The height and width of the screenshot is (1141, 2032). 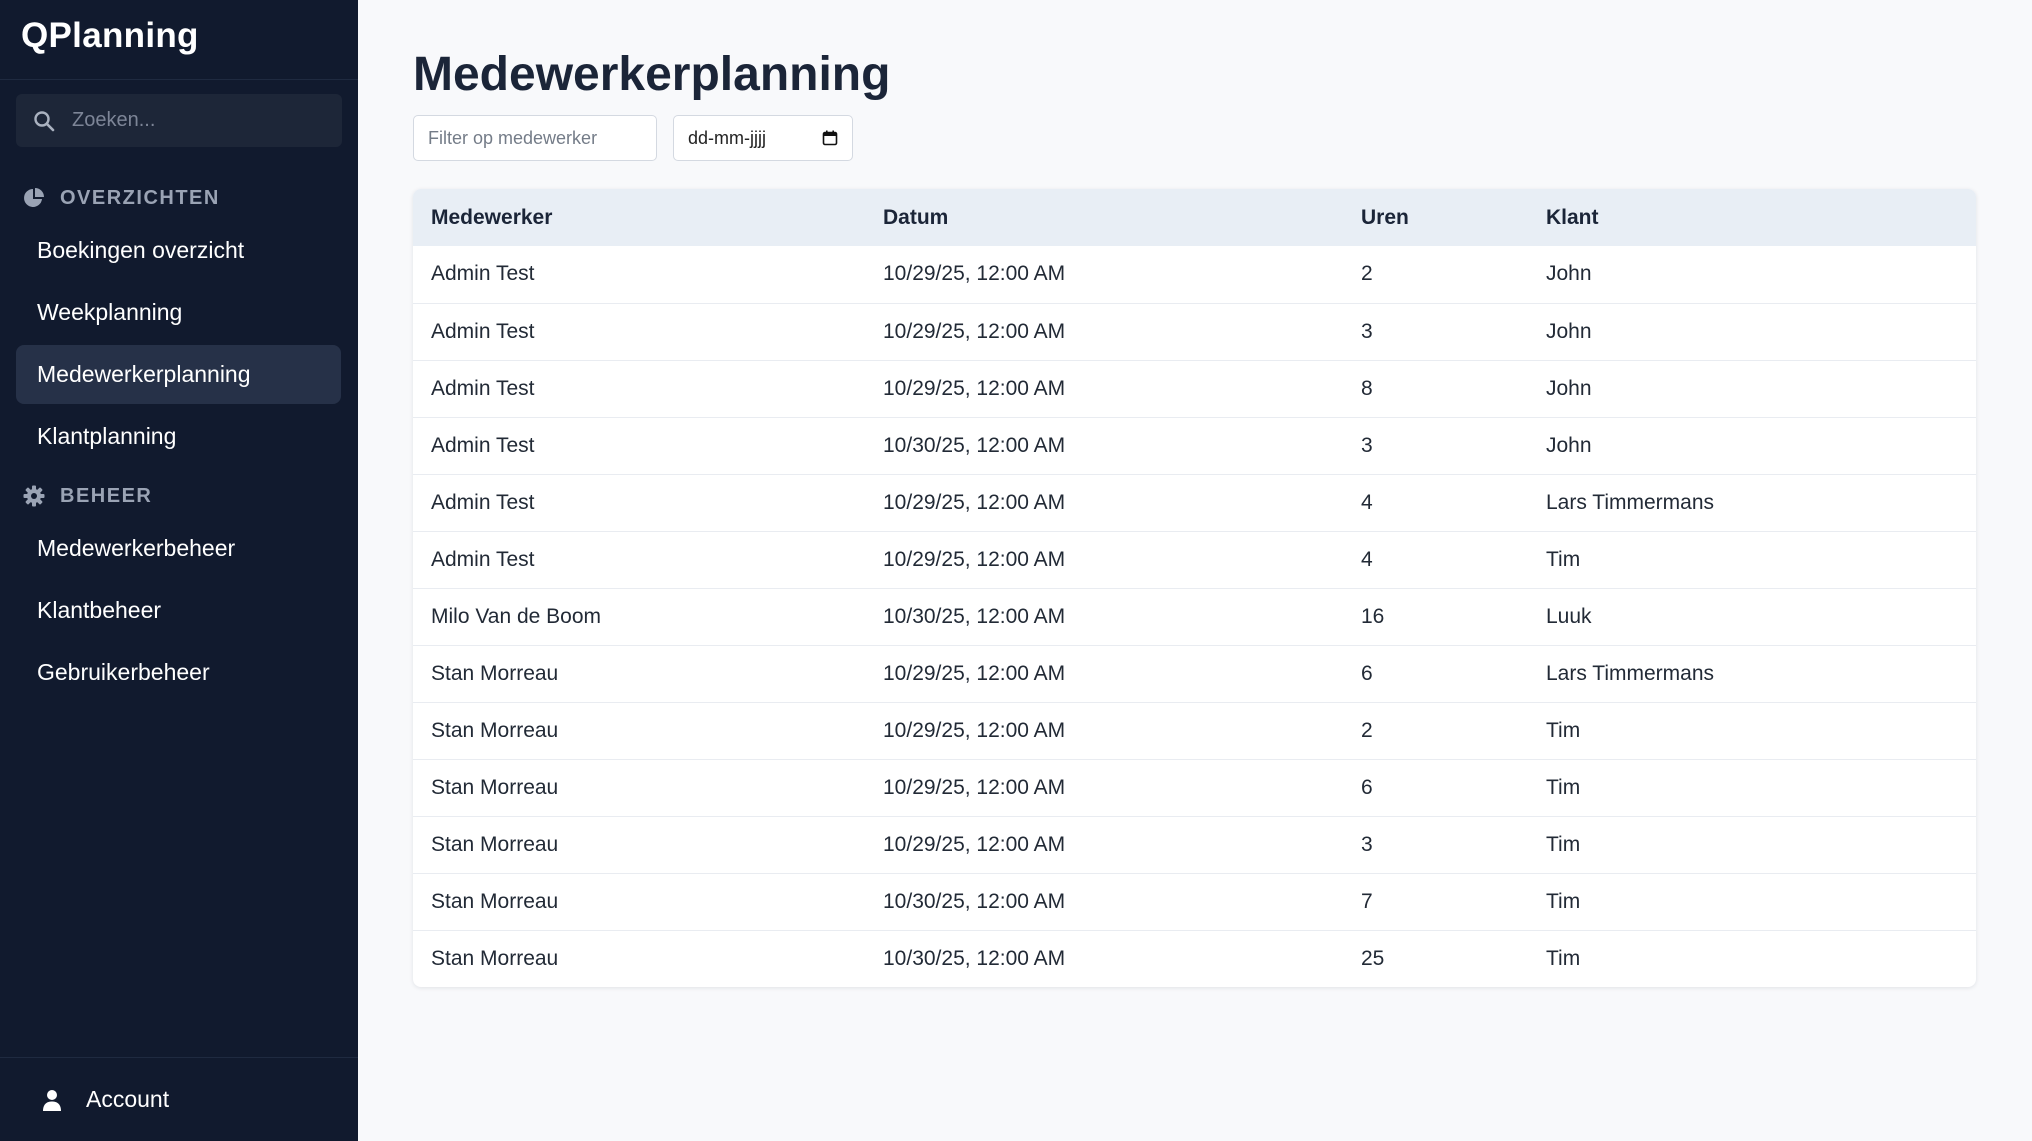 What do you see at coordinates (179, 496) in the screenshot?
I see `section-beheer: BEHEER` at bounding box center [179, 496].